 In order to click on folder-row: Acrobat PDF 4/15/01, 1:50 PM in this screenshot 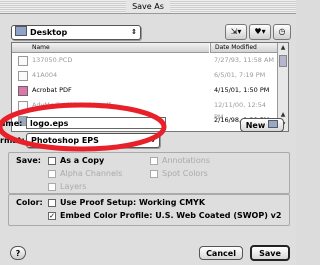, I will do `click(144, 90)`.